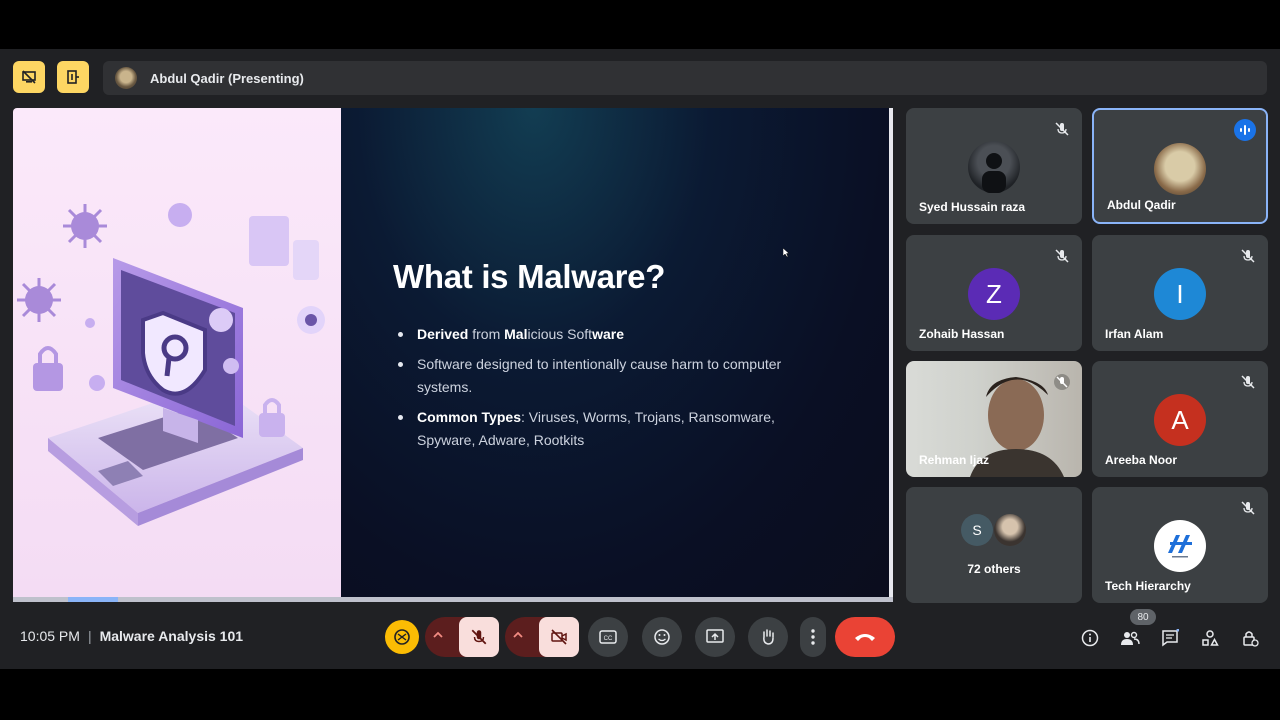 This screenshot has width=1280, height=720. What do you see at coordinates (171, 636) in the screenshot?
I see `meeting-title: Malware Analysis 101` at bounding box center [171, 636].